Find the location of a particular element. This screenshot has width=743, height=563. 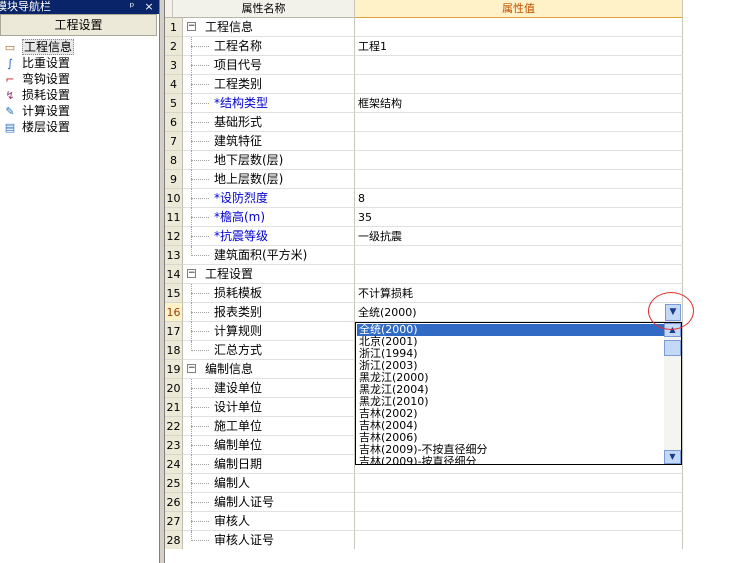

nav-item: ↯ 损耗设置 is located at coordinates (36, 95).